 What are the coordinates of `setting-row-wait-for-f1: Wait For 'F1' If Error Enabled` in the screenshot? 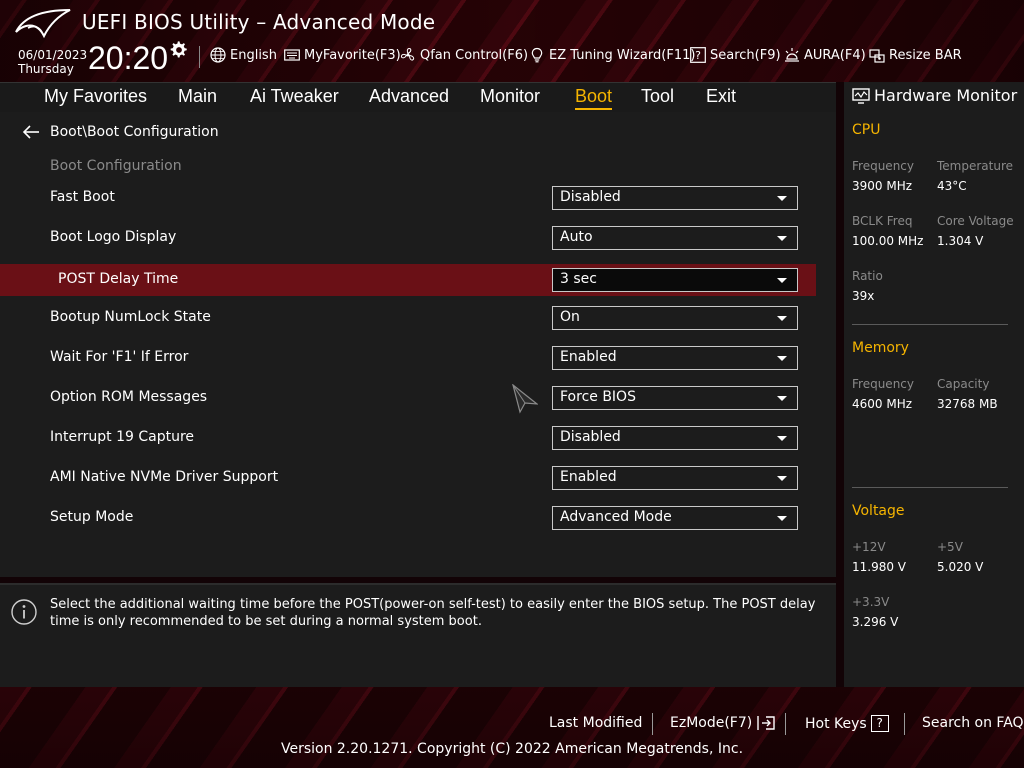 It's located at (408, 358).